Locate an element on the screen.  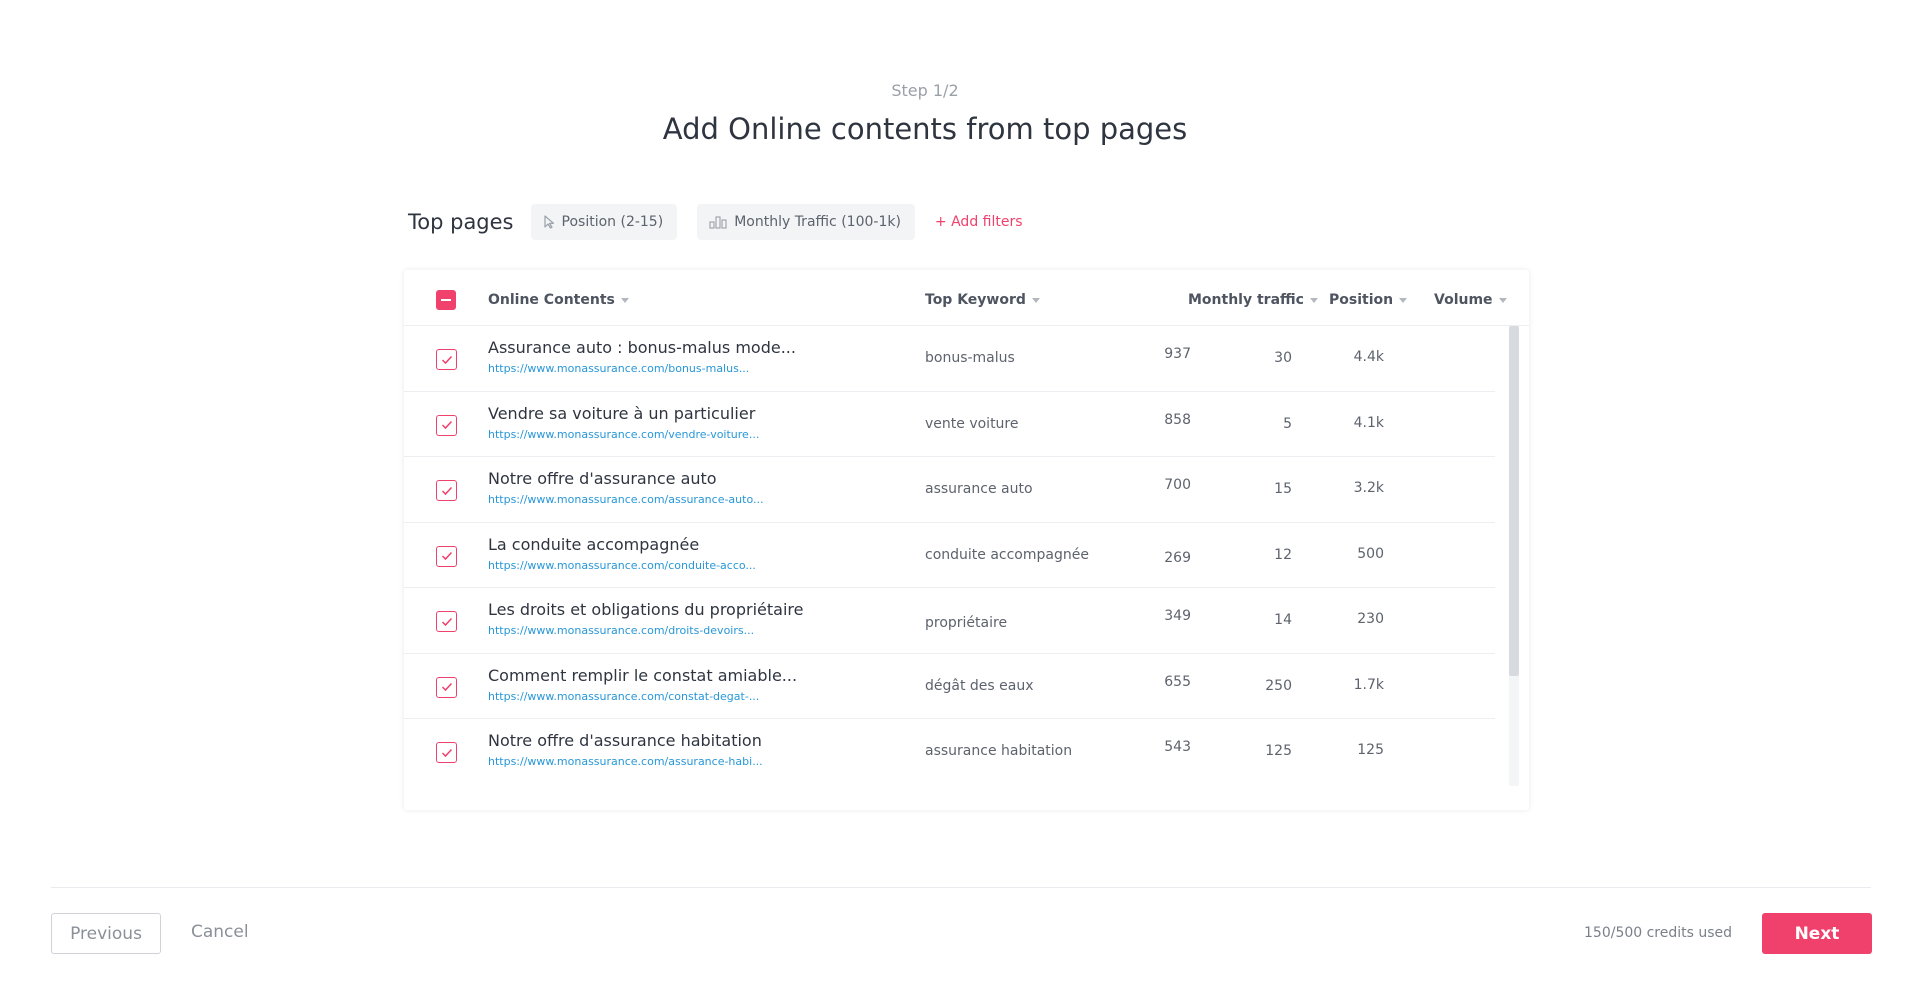
column-header-label: Top Keyword is located at coordinates (975, 300).